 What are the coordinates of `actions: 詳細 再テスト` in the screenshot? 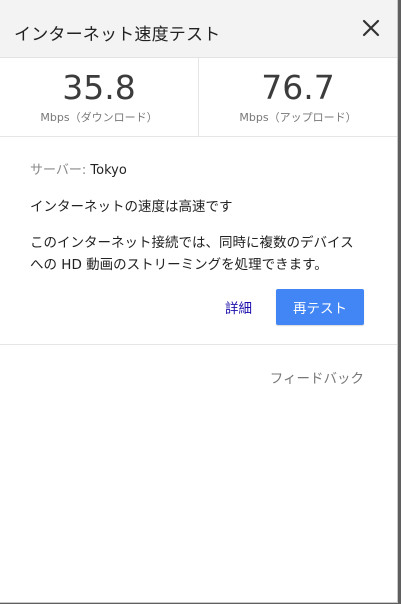 It's located at (294, 307).